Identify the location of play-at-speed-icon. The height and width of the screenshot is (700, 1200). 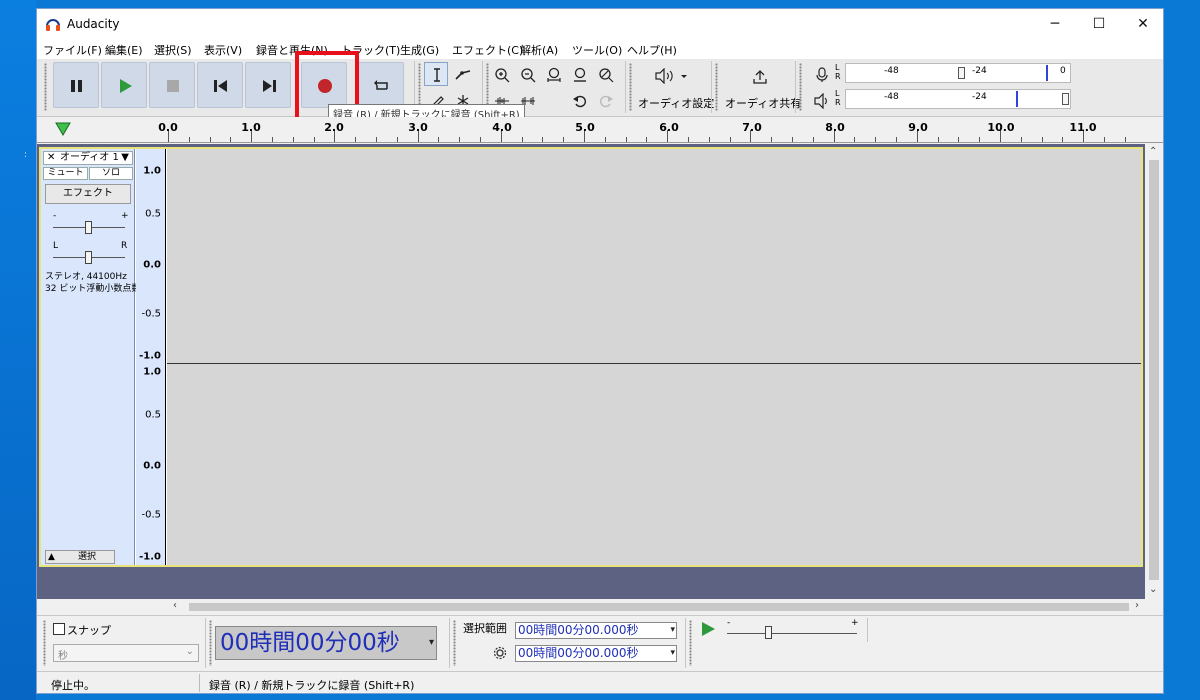
(708, 629).